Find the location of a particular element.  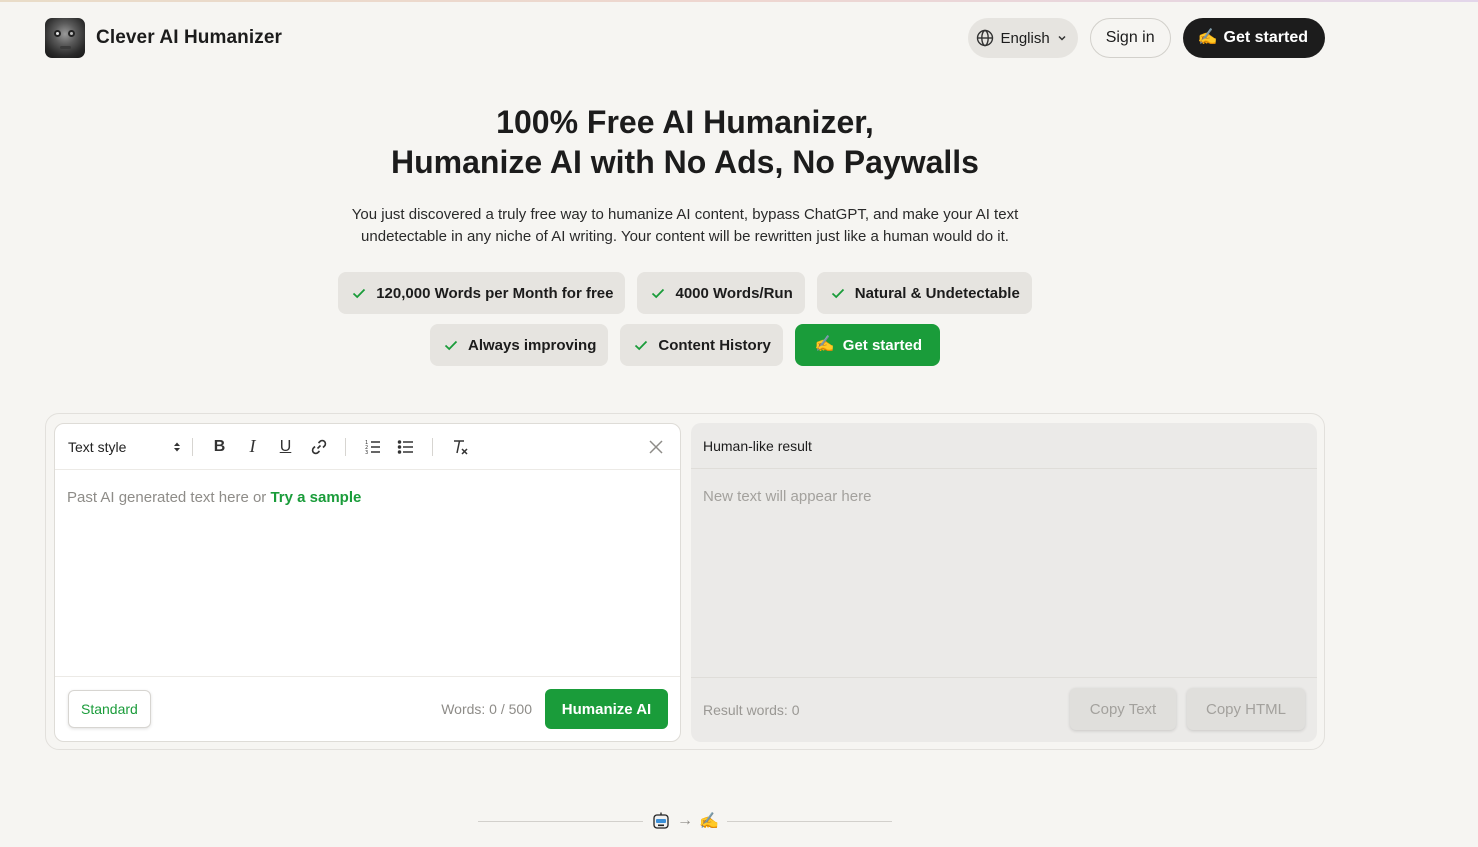

svg-text: 3 is located at coordinates (366, 453).